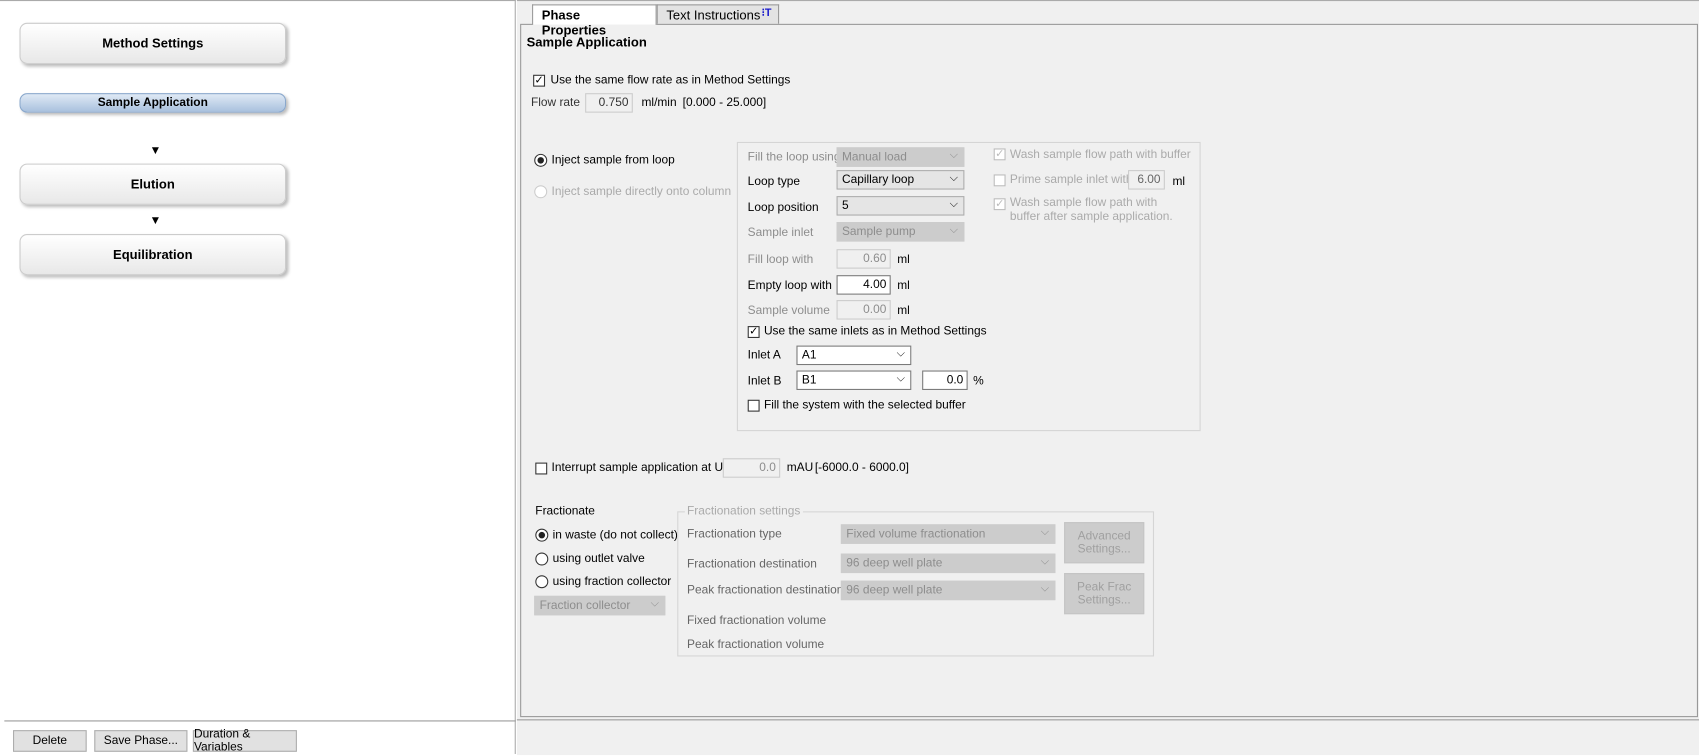 The height and width of the screenshot is (756, 1699). Describe the element at coordinates (878, 232) in the screenshot. I see `select-value: Sample pump` at that location.